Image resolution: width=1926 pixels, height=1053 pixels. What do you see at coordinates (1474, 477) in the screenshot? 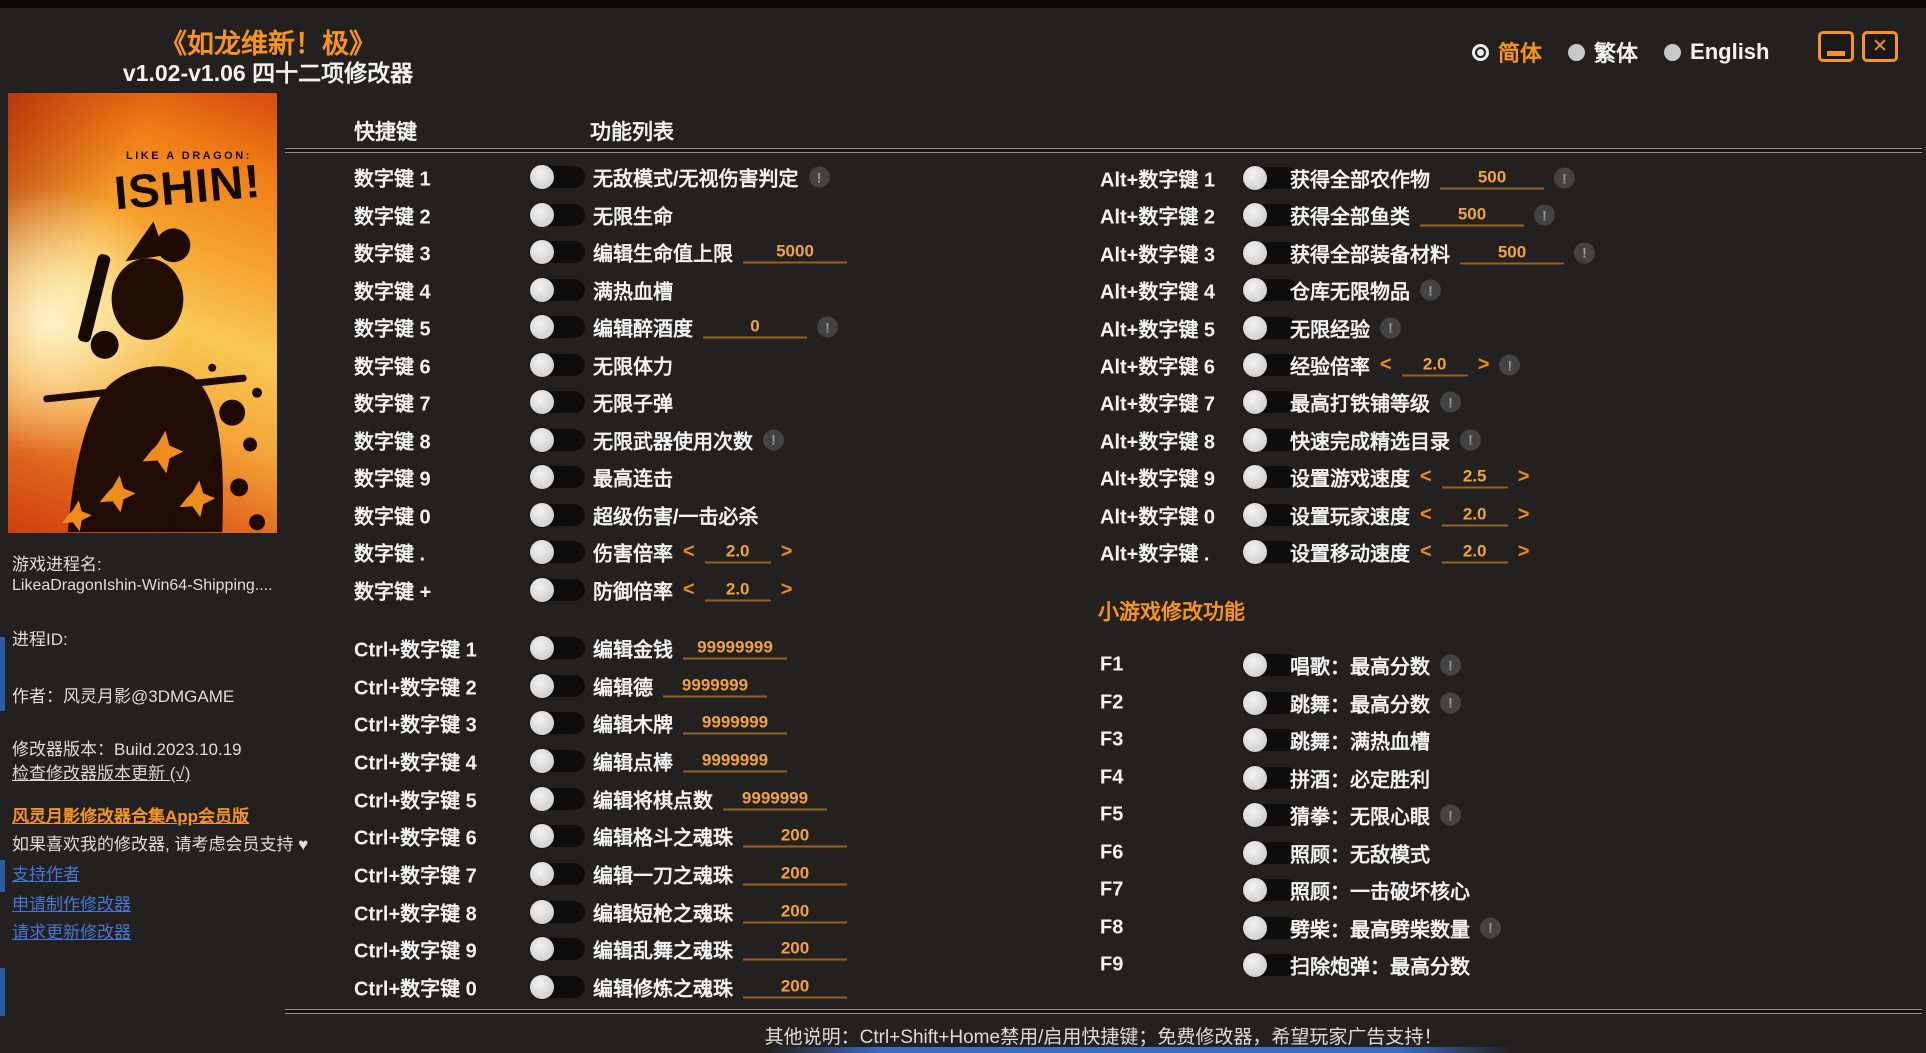
I see `spinner-value: 2.5` at bounding box center [1474, 477].